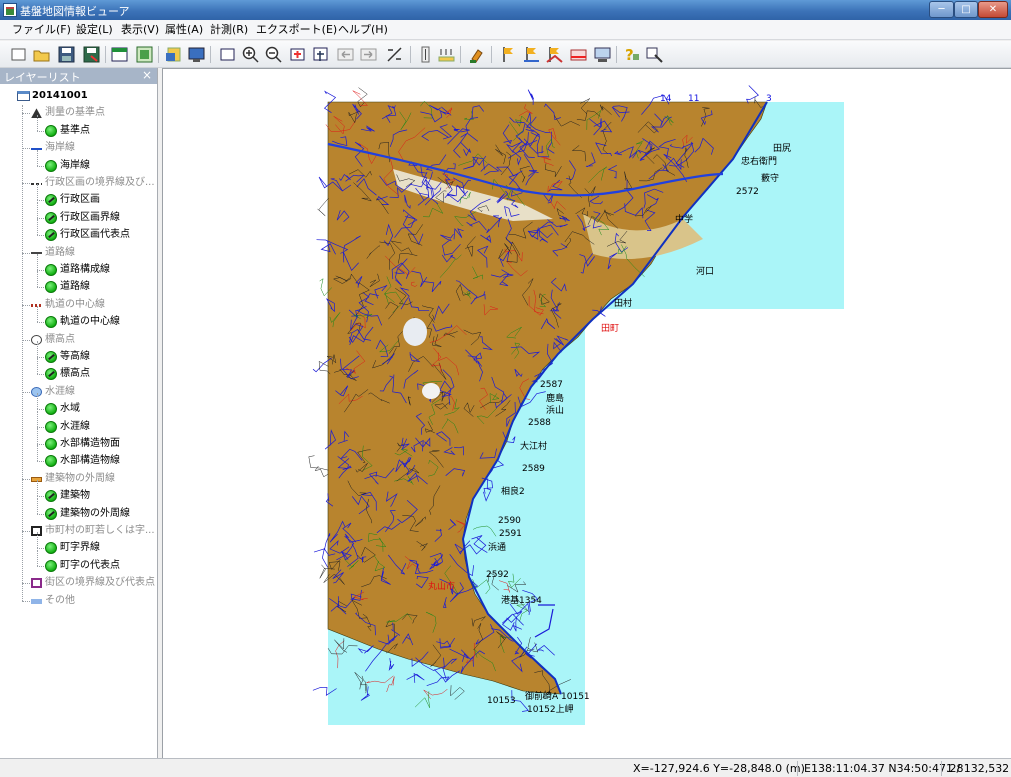  What do you see at coordinates (60, 148) in the screenshot?
I see `layer-group-label: 海岸線` at bounding box center [60, 148].